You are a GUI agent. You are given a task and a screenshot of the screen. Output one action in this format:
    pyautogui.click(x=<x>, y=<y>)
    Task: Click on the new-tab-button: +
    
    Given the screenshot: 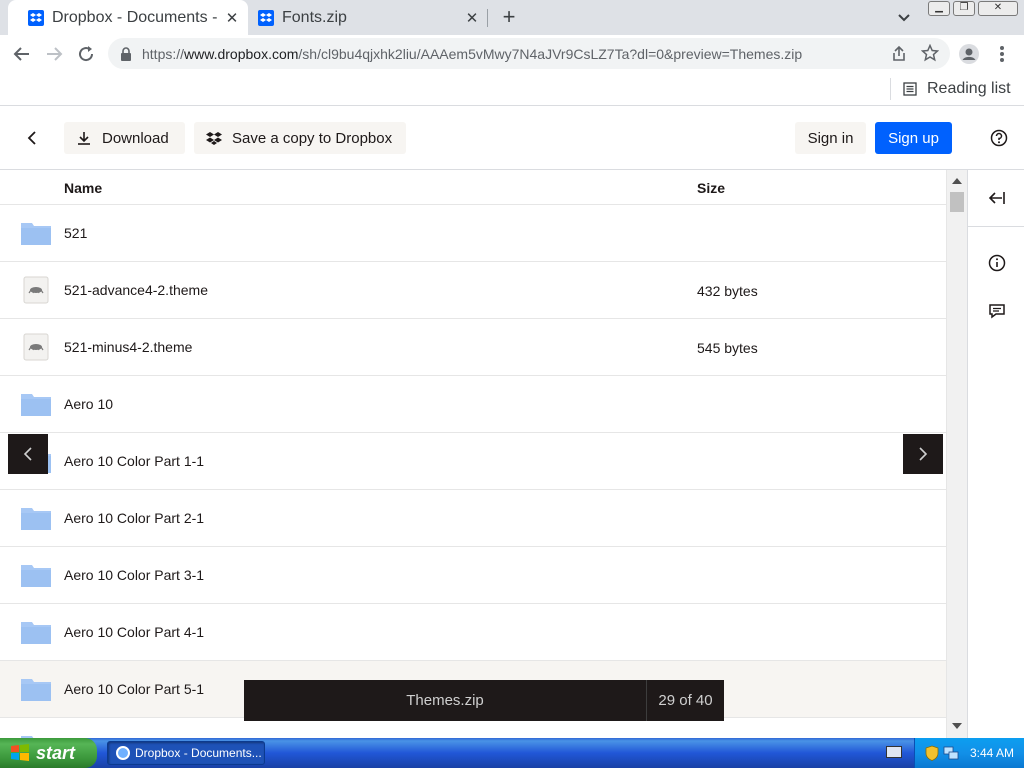 What is the action you would take?
    pyautogui.click(x=509, y=17)
    